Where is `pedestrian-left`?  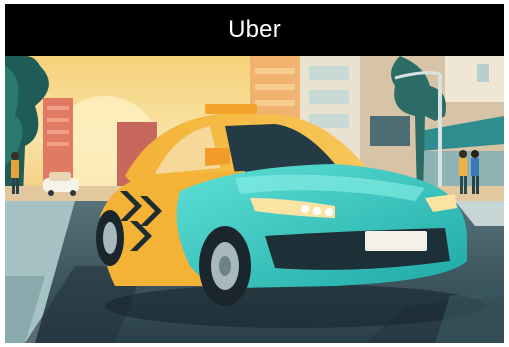
pedestrian-left is located at coordinates (15, 173).